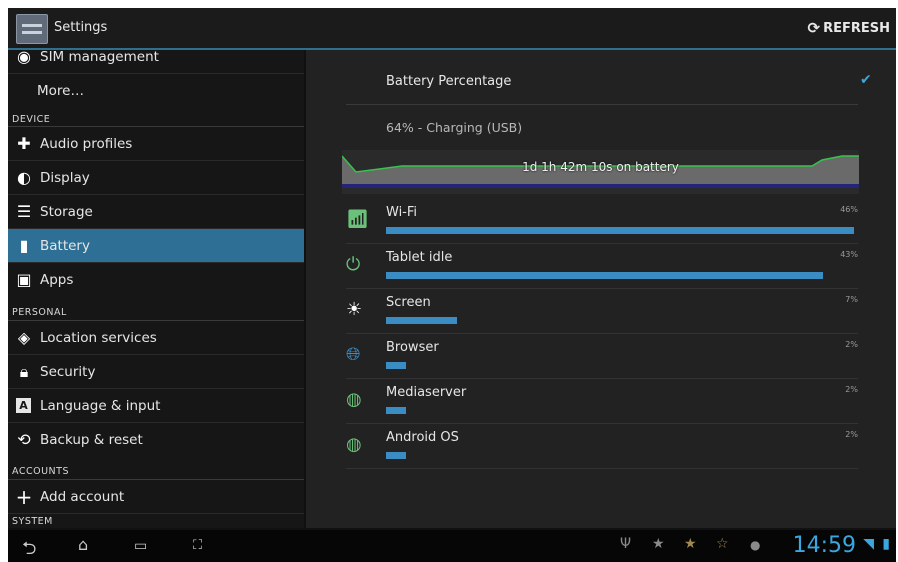 Image resolution: width=898 pixels, height=562 pixels. What do you see at coordinates (39, 312) in the screenshot?
I see `section-header-personal: PERSONAL` at bounding box center [39, 312].